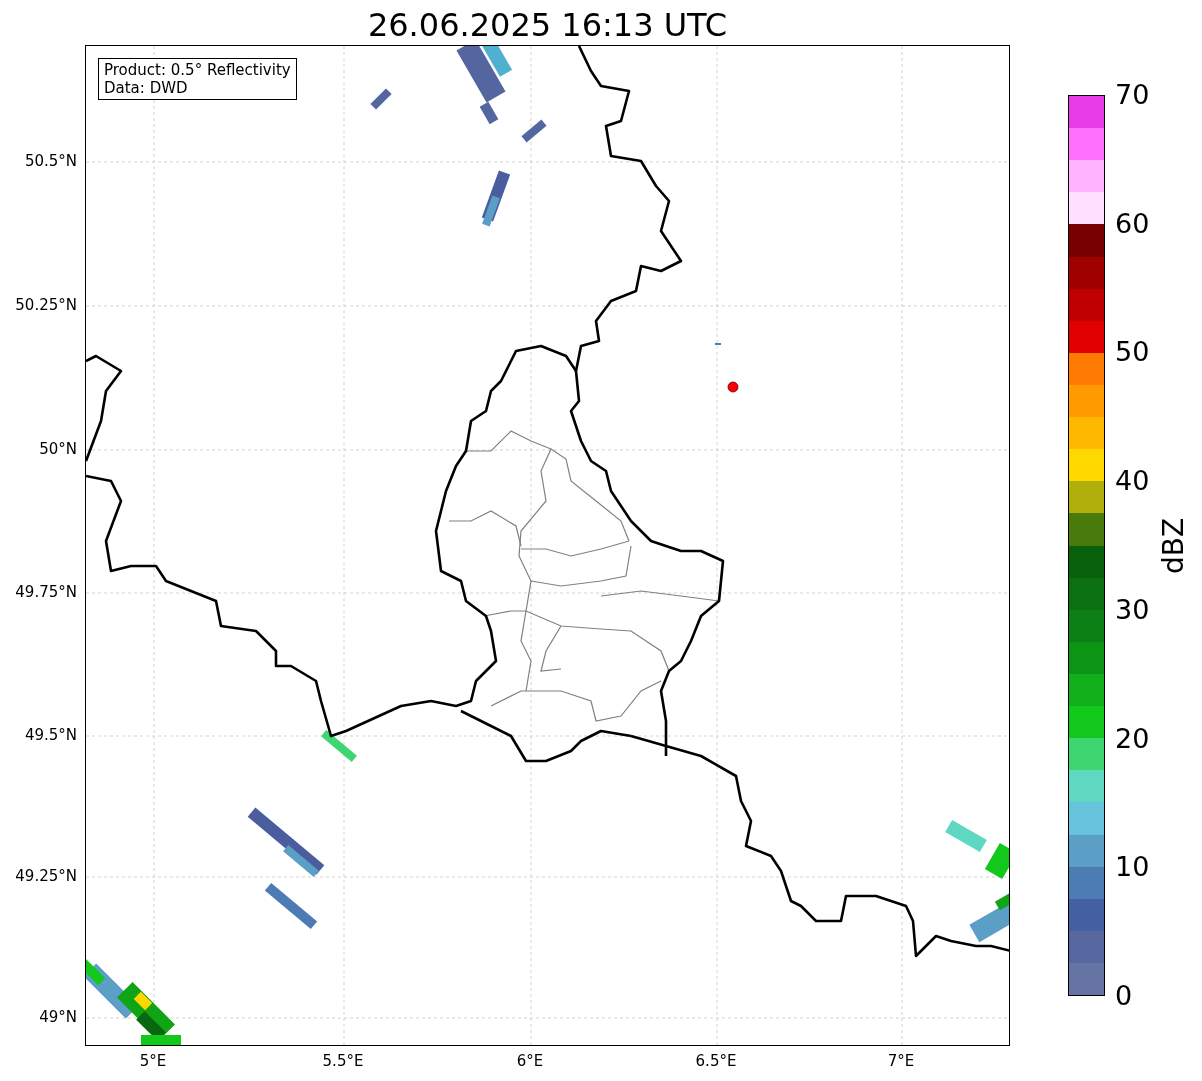 The width and height of the screenshot is (1202, 1081). Describe the element at coordinates (153, 1061) in the screenshot. I see `longitude-label: 5°E` at that location.